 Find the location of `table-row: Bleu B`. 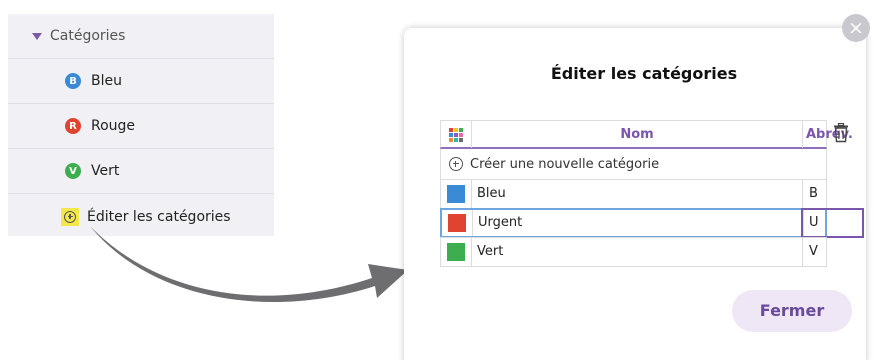

table-row: Bleu B is located at coordinates (633, 194).